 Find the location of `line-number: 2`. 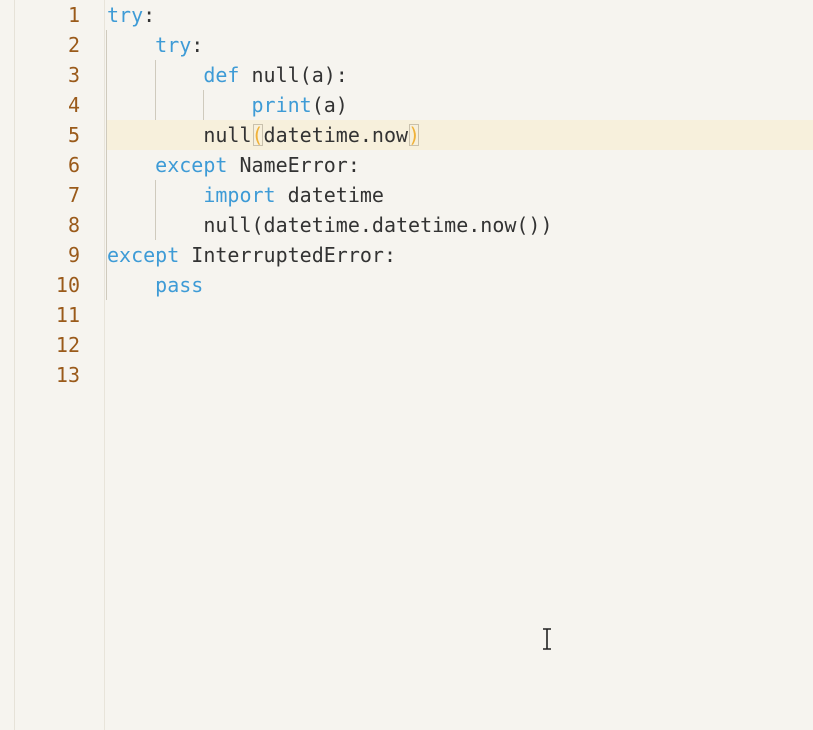

line-number: 2 is located at coordinates (73, 45).